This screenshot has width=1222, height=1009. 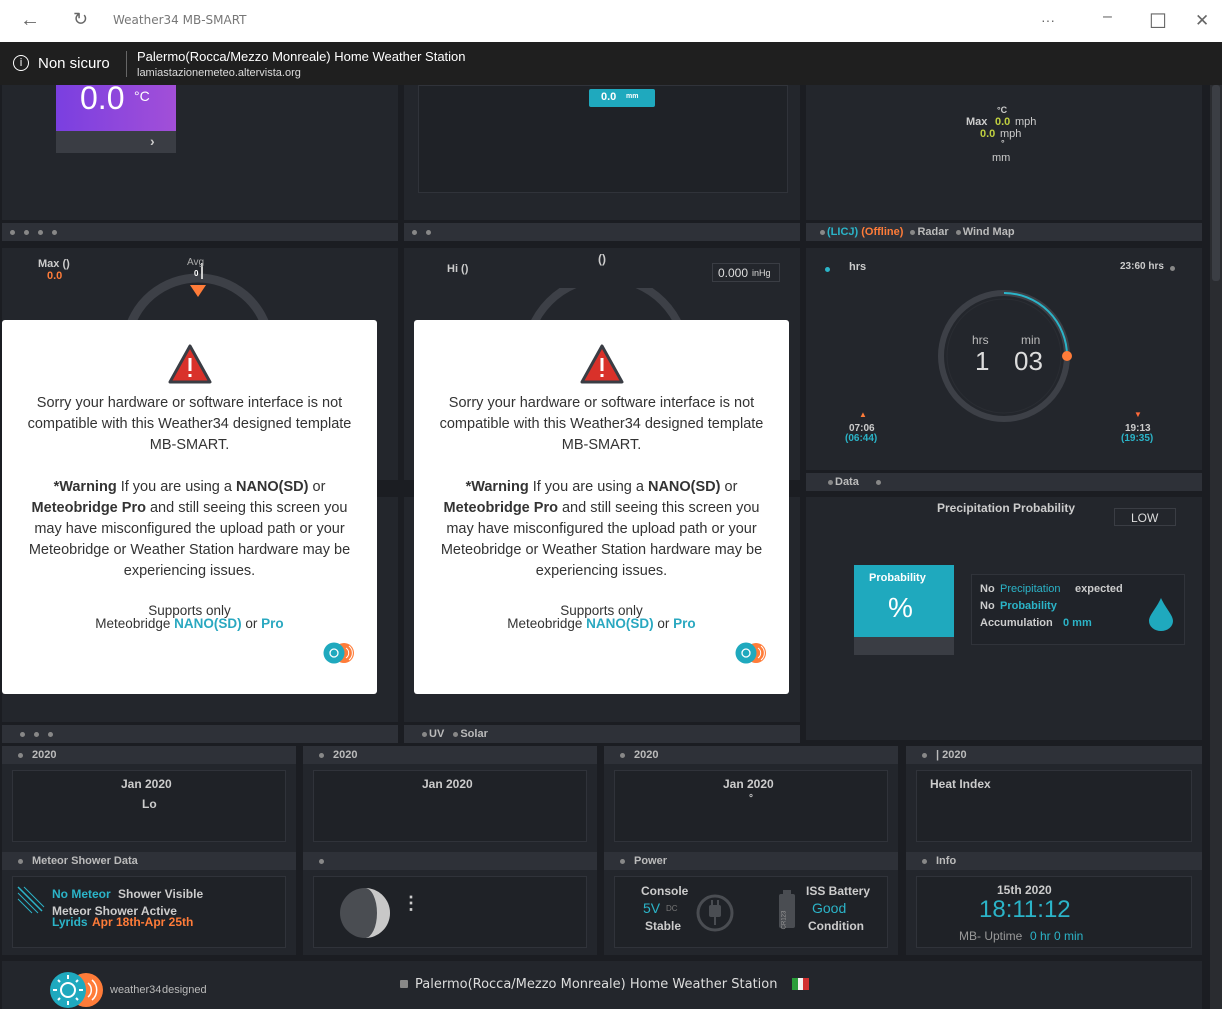 I want to click on almanac-panel-3: 2020 Jan 2020 °, so click(x=751, y=801).